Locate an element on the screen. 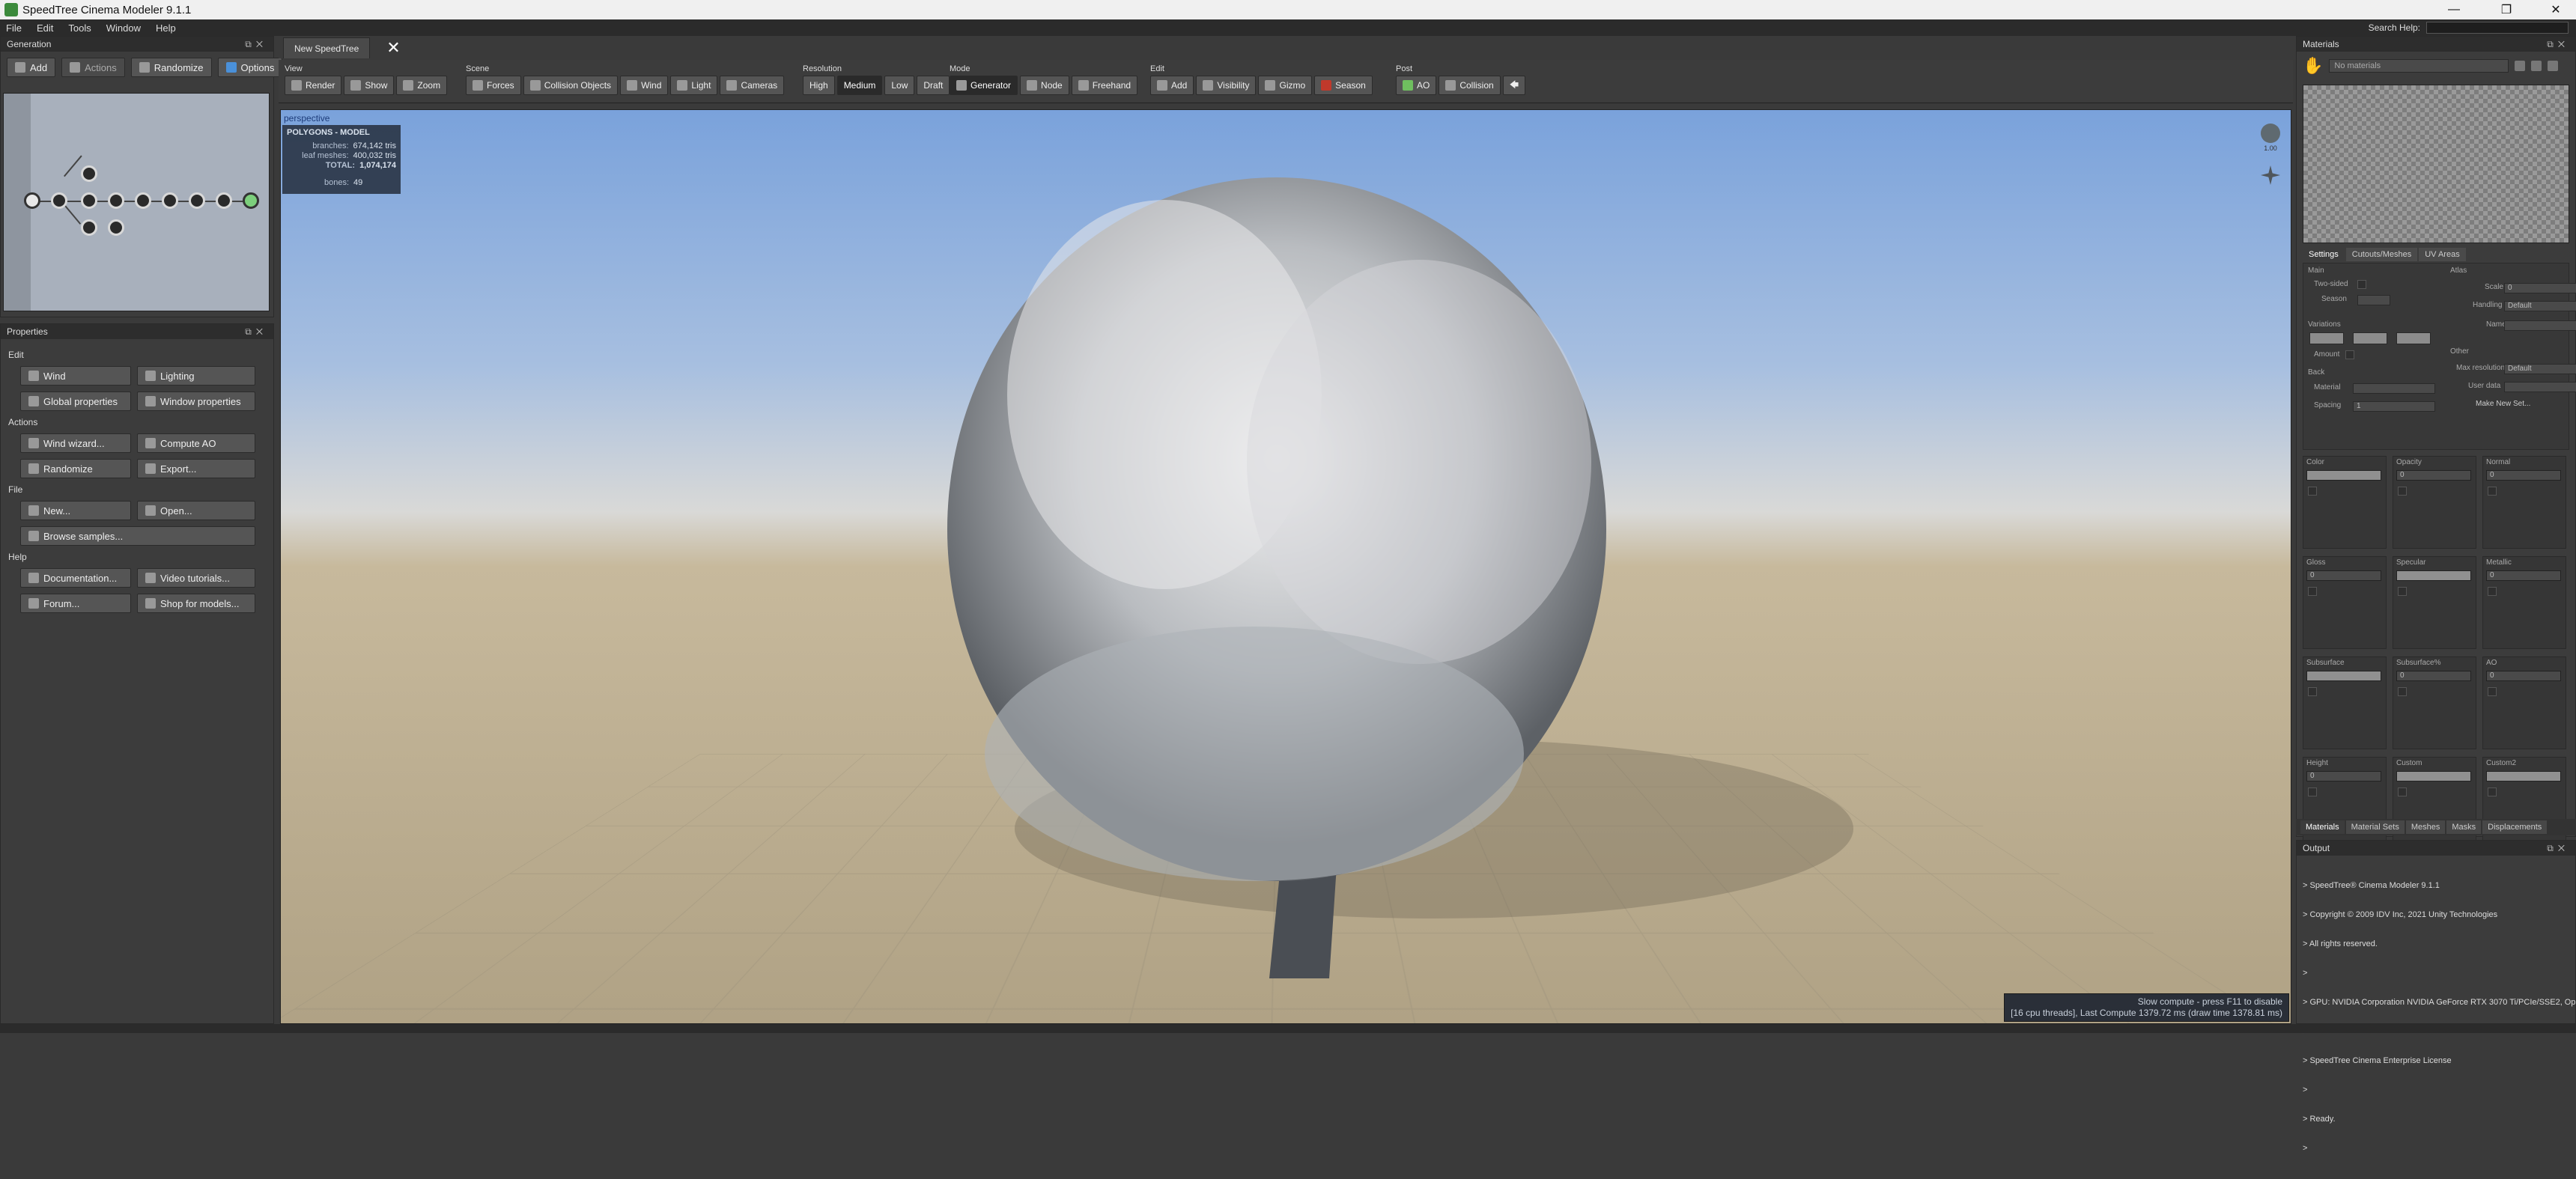 This screenshot has height=1179, width=2576. tab-cutouts-meshes: Cutouts/Meshes is located at coordinates (2381, 254).